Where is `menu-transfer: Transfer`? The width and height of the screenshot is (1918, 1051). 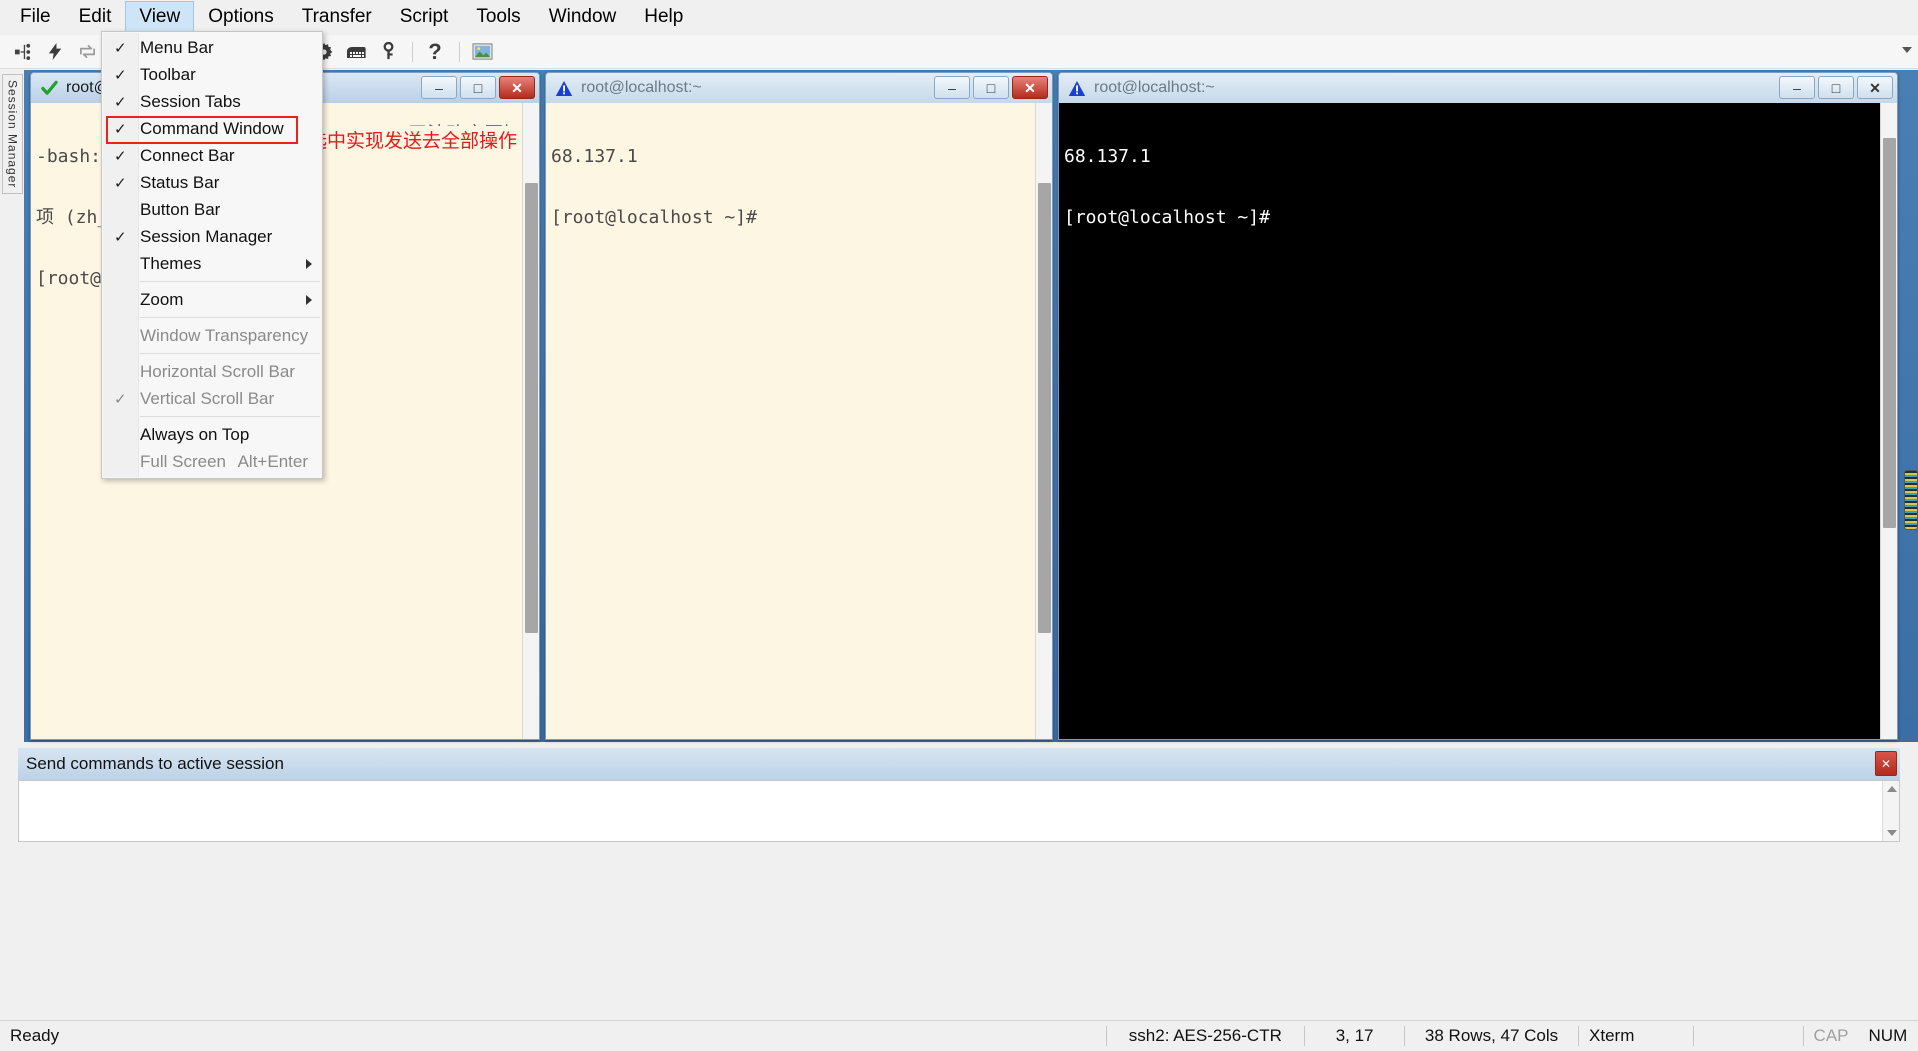
menu-transfer: Transfer is located at coordinates (337, 17).